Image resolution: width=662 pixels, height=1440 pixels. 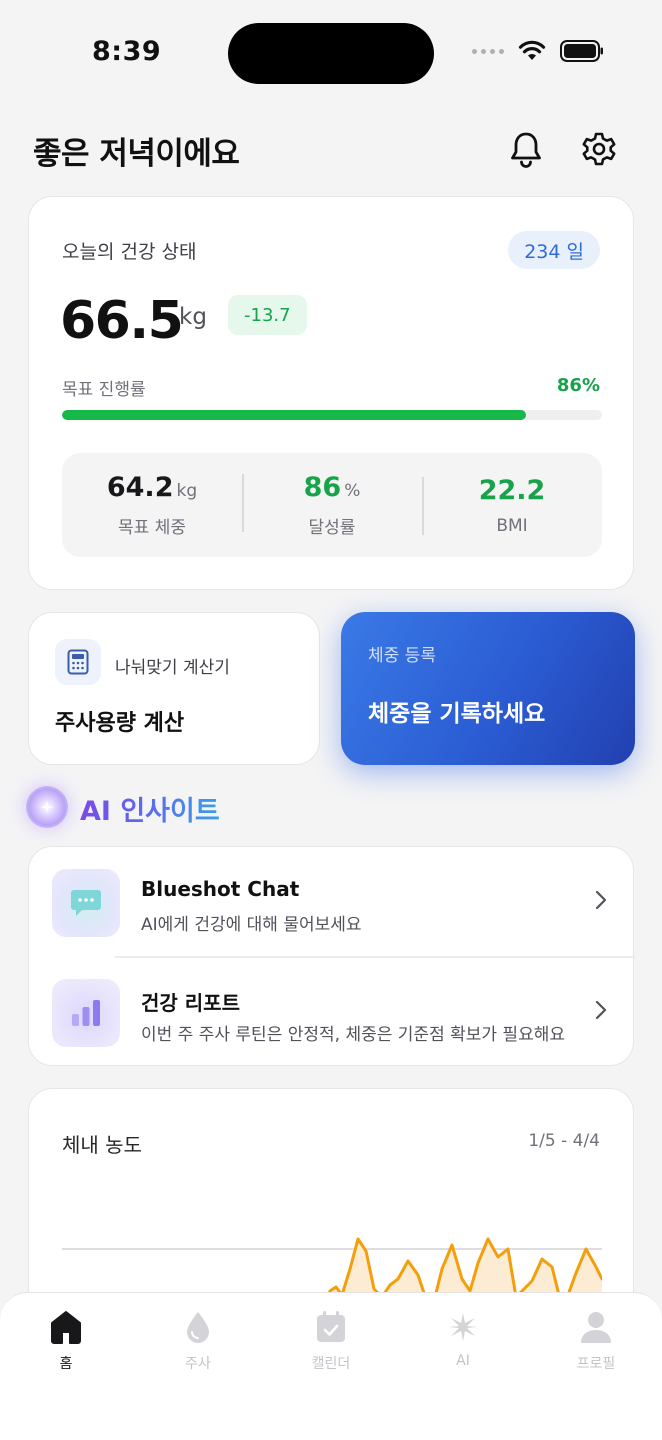 I want to click on list-item-blueshot-chat: Blueshot Chat AI에게 건강에 대해 물어보세요, so click(x=332, y=902).